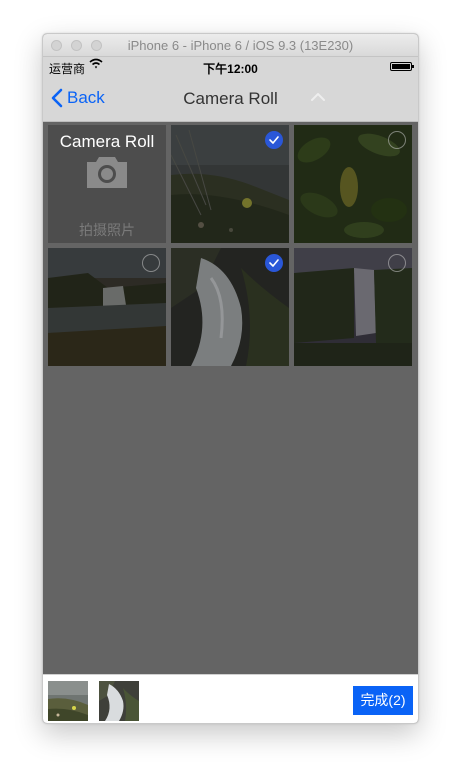  I want to click on window-titlebar: iPhone 6 - iPhone 6 / iOS 9.3 (13E230), so click(230, 45).